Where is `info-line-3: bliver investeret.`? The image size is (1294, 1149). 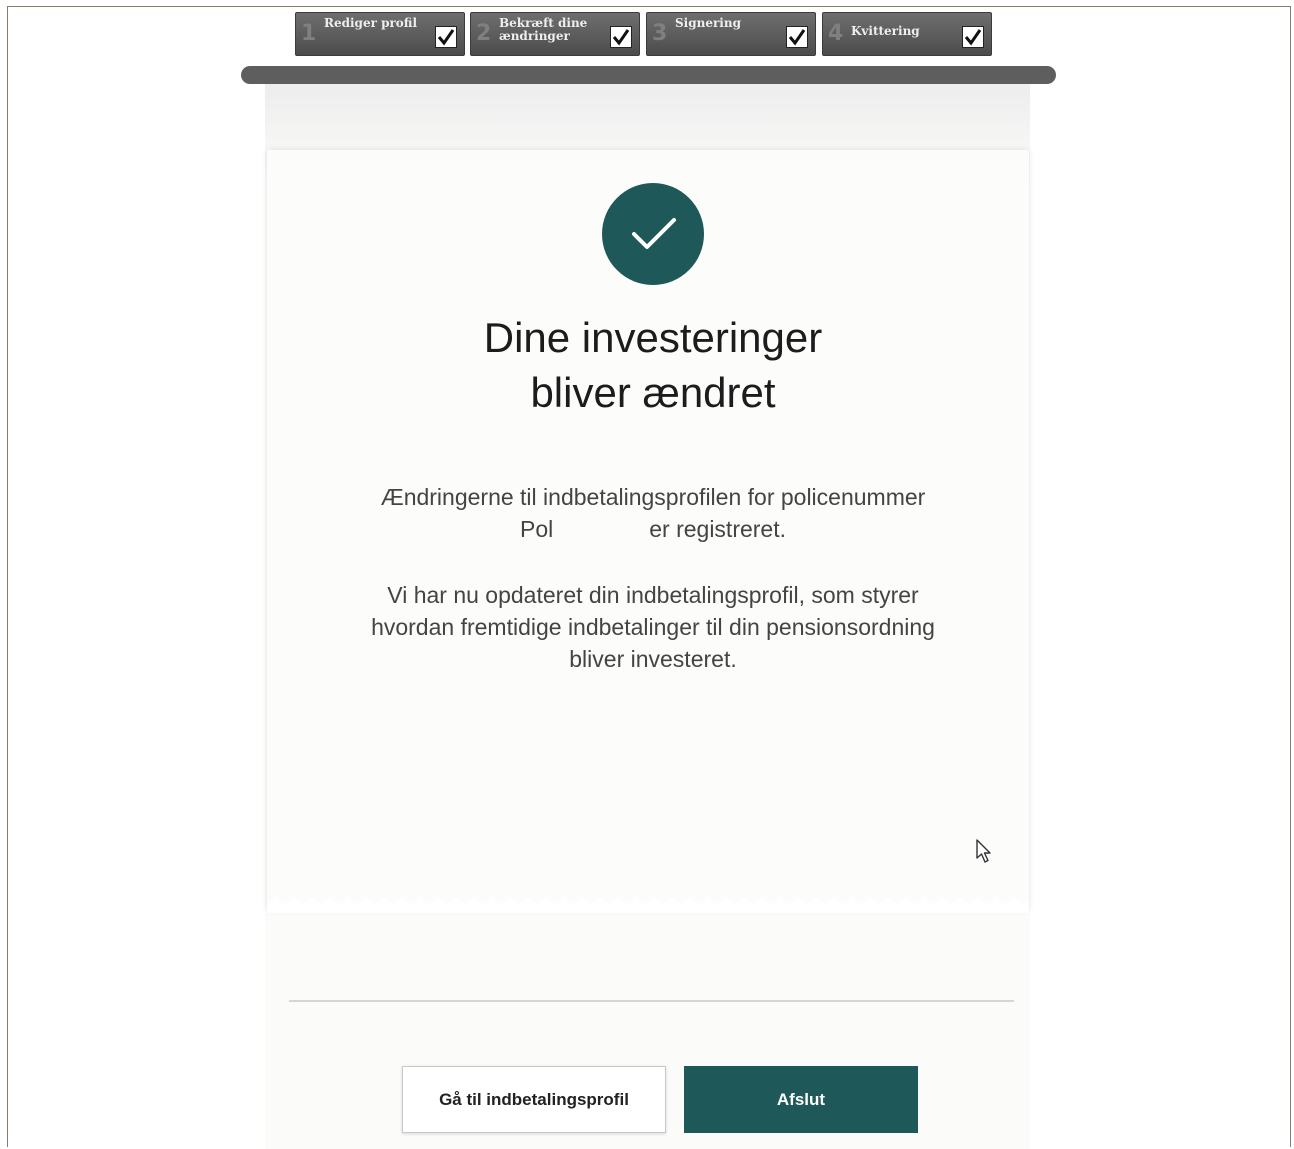
info-line-3: bliver investeret. is located at coordinates (653, 659).